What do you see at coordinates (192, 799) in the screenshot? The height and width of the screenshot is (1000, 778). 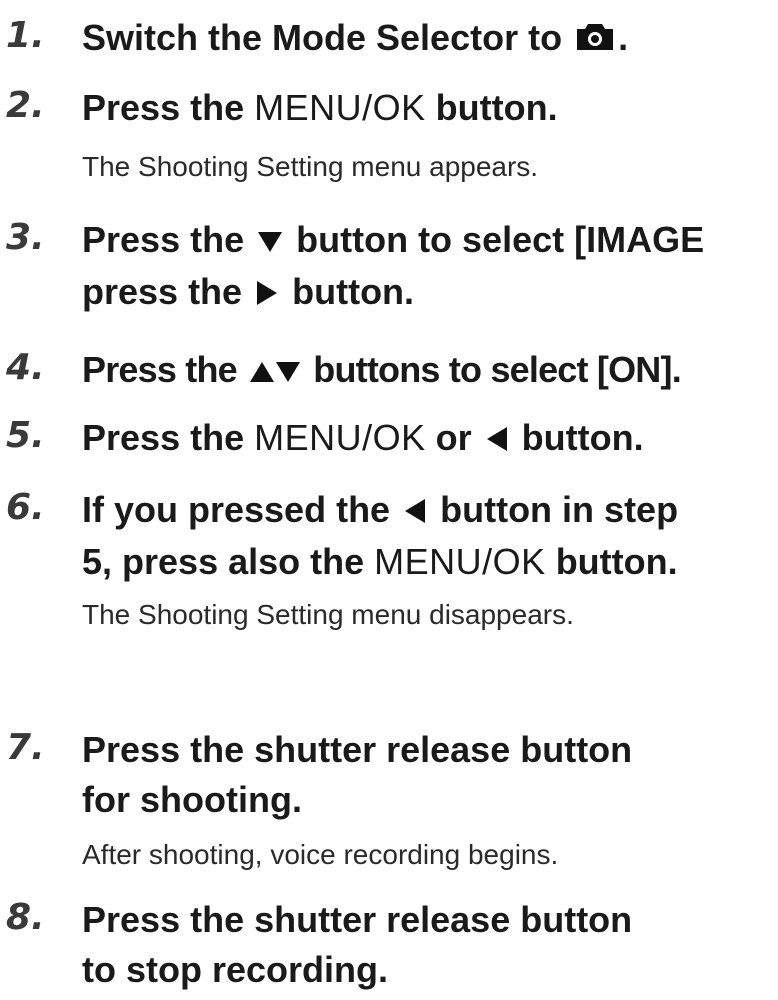 I see `step-heading-line-2: for shooting.` at bounding box center [192, 799].